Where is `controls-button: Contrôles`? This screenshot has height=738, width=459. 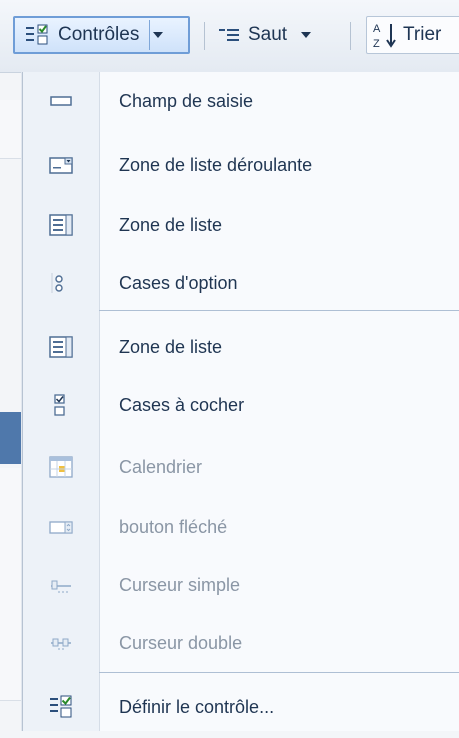
controls-button: Contrôles is located at coordinates (101, 35).